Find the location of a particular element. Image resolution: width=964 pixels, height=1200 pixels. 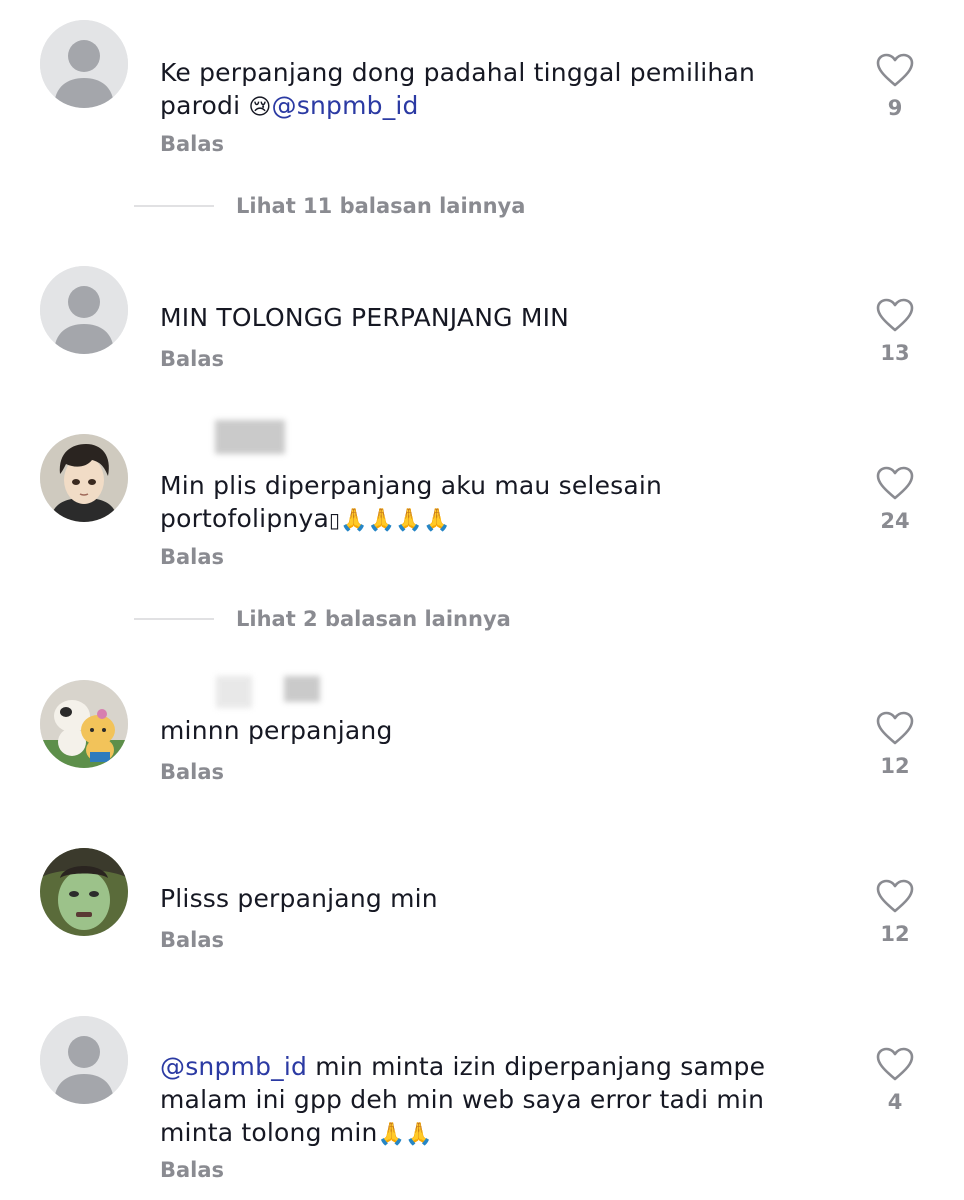

like-button: 4 is located at coordinates (895, 1080).